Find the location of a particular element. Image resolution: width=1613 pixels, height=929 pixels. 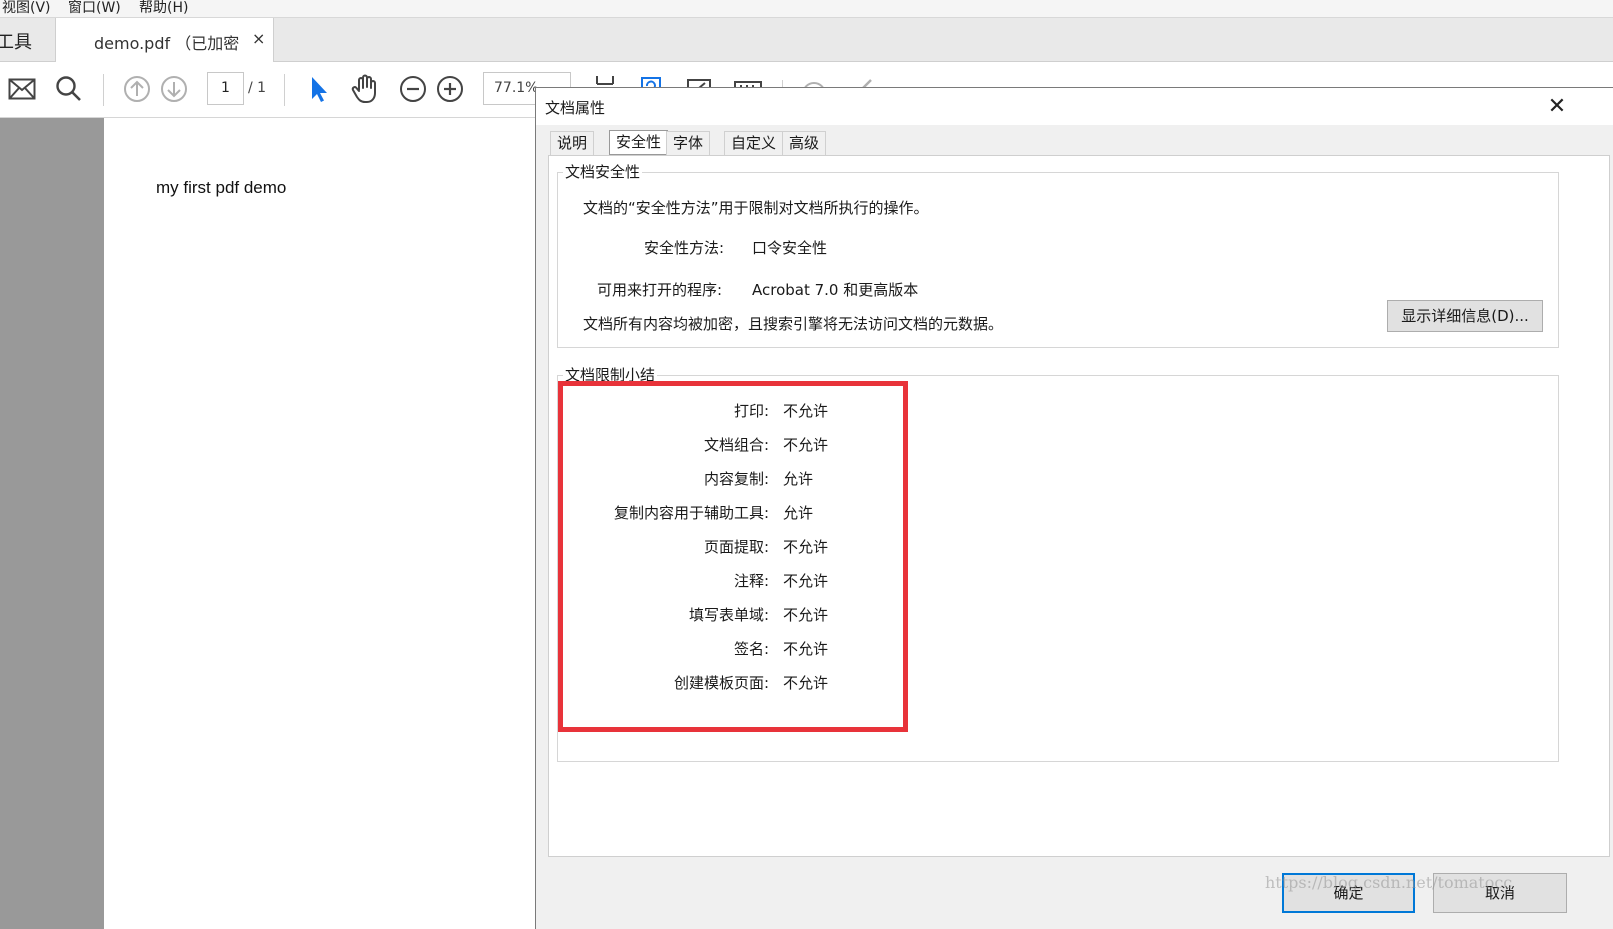

select-tool-icon is located at coordinates (318, 89).